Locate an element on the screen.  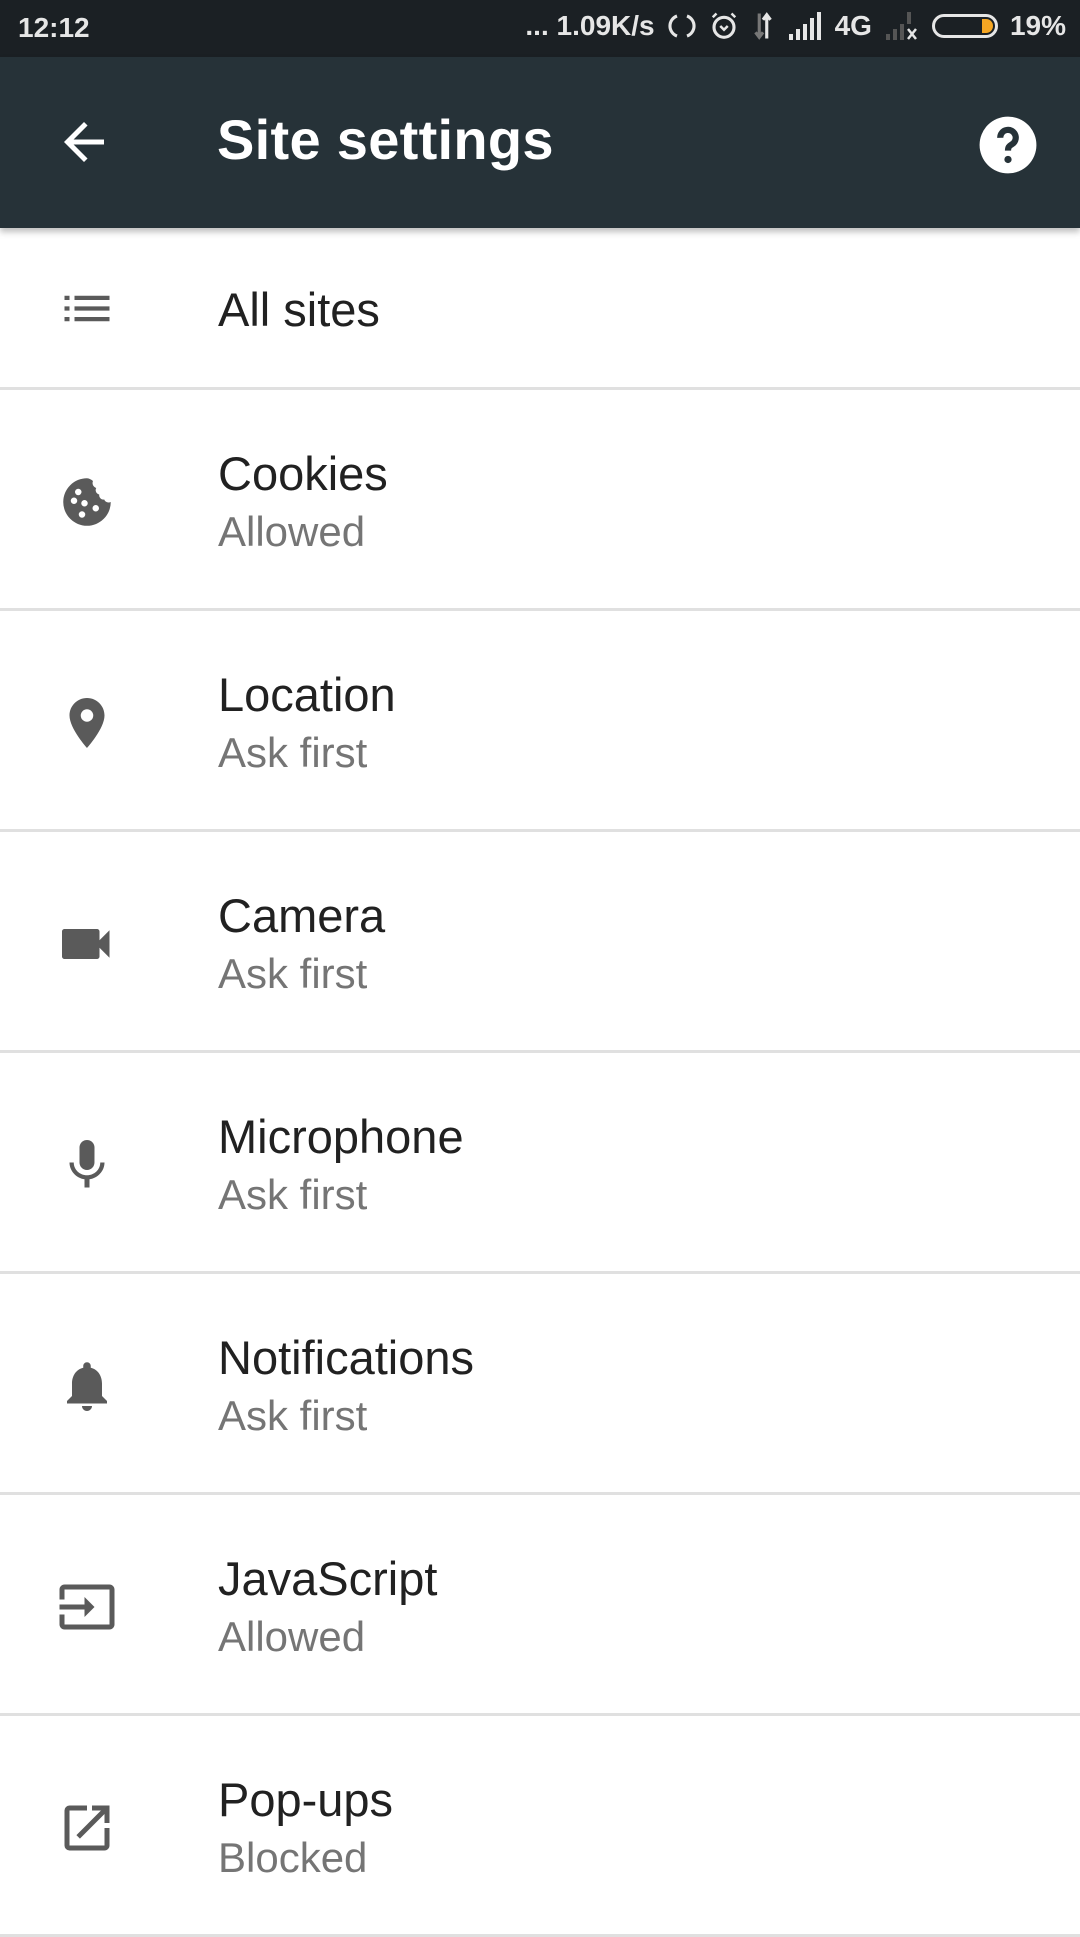
toolbar: Site settings is located at coordinates (540, 142).